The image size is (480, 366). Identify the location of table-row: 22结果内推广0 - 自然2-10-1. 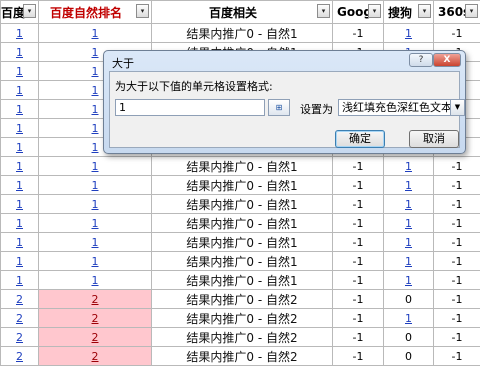
(240, 356).